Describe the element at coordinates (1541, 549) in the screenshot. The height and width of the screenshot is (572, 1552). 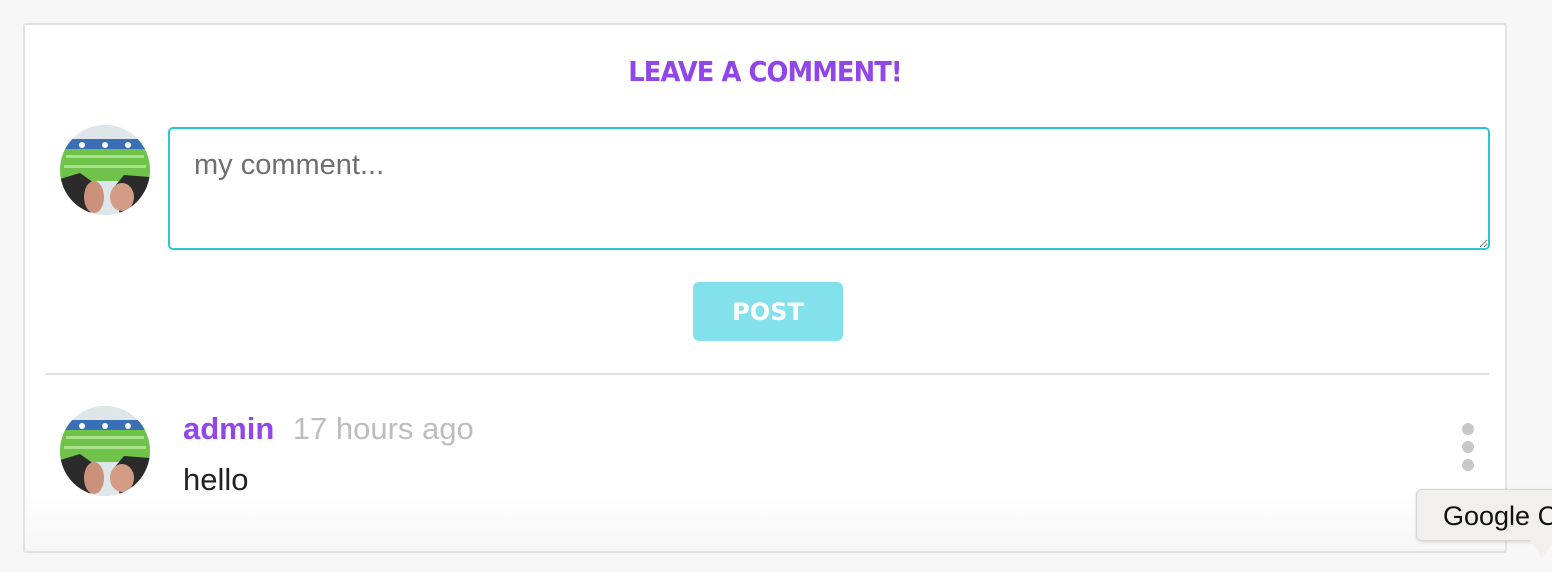
I see `tooltip-tail` at that location.